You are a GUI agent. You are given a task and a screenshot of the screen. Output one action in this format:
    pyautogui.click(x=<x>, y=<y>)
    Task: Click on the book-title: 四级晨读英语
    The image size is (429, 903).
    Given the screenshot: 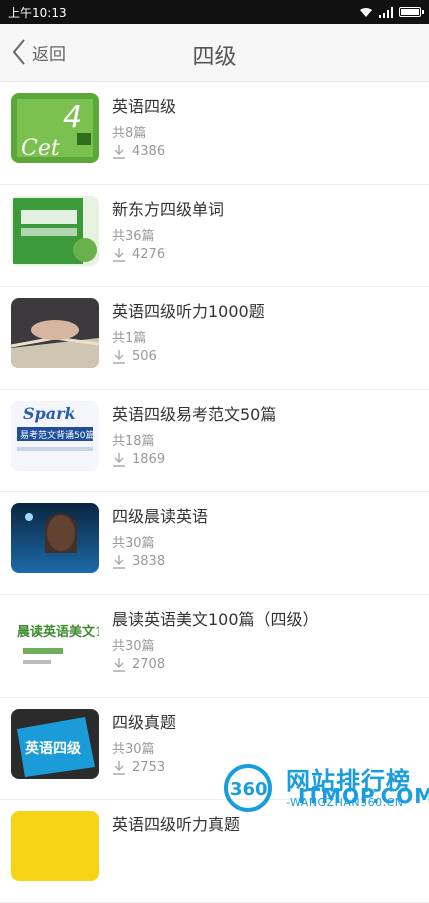 What is the action you would take?
    pyautogui.click(x=160, y=517)
    